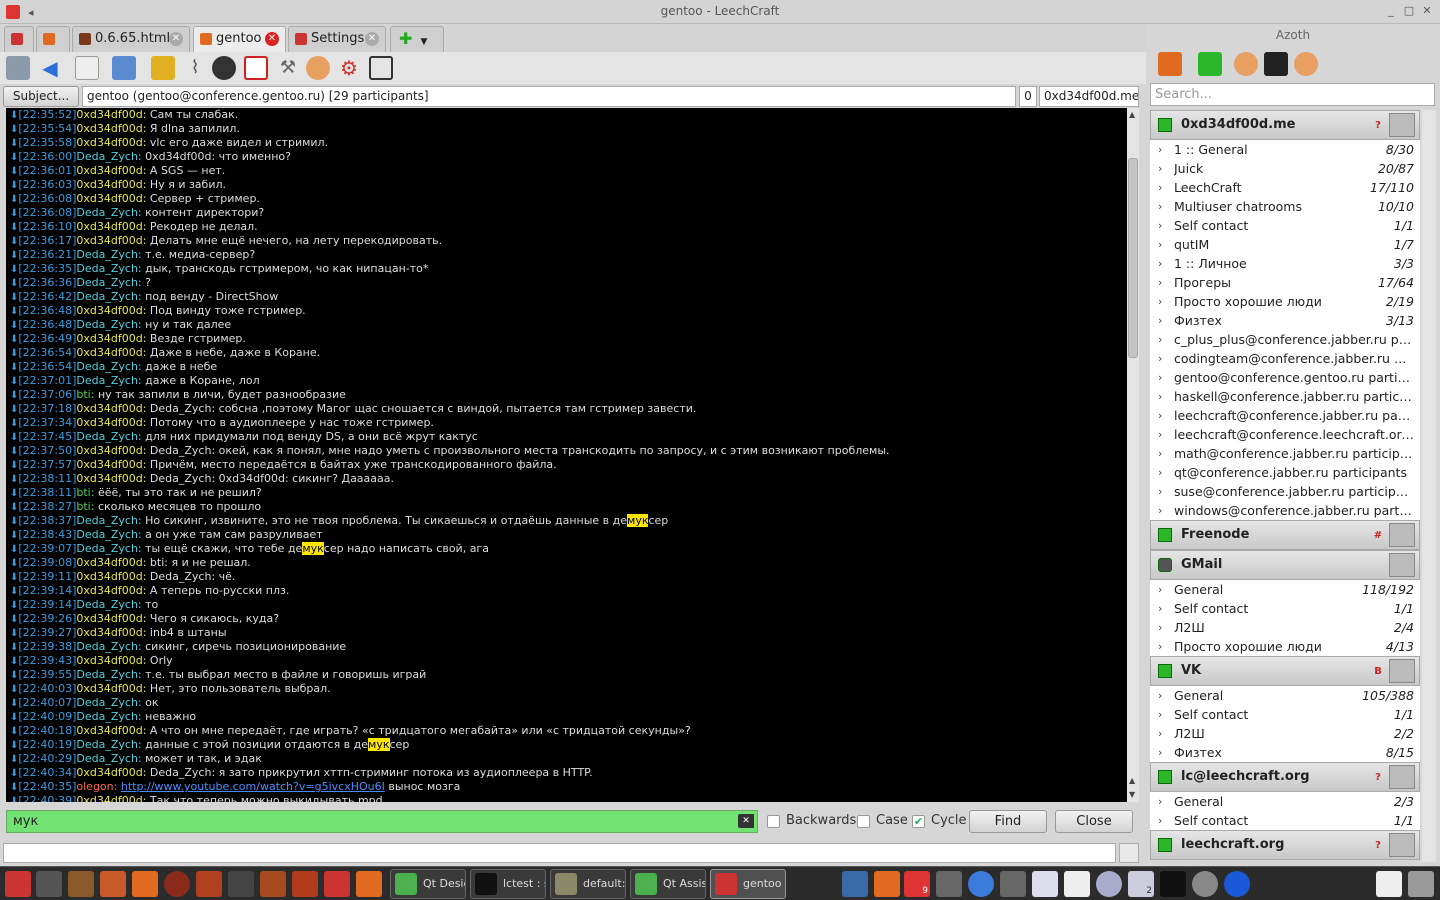  Describe the element at coordinates (83, 492) in the screenshot. I see `message-nick: bti` at that location.